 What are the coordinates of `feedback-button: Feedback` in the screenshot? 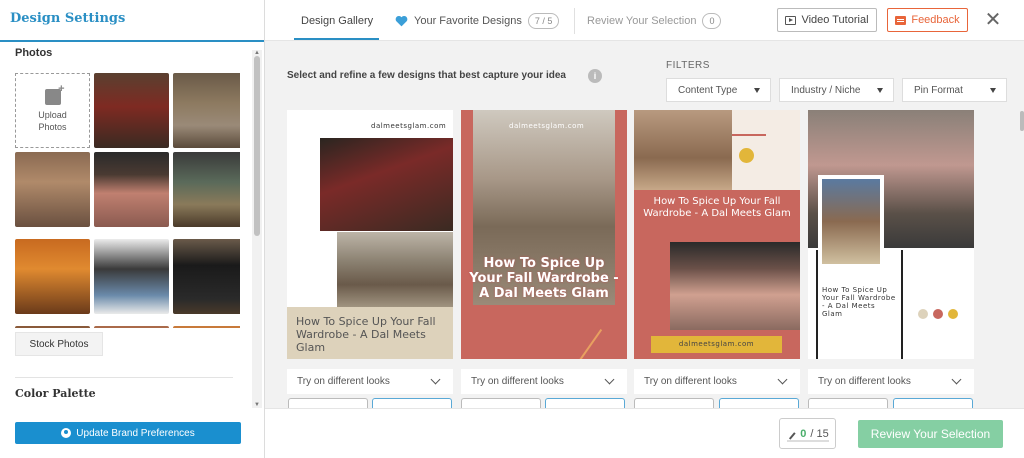 It's located at (927, 20).